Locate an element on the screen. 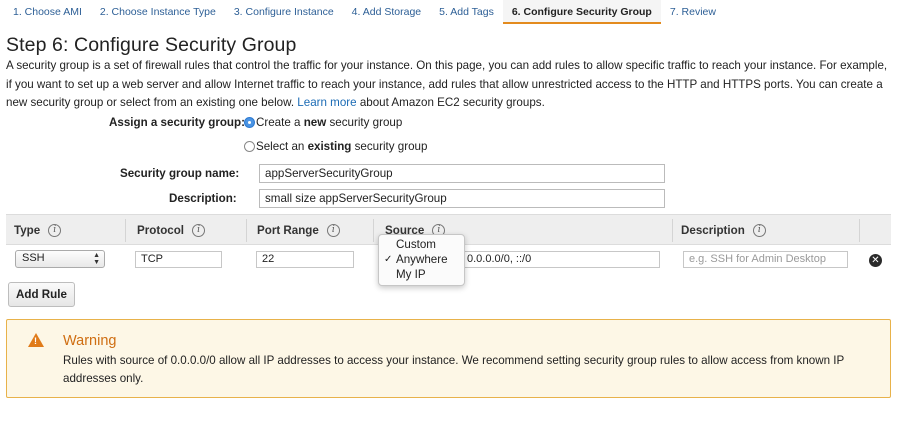 Image resolution: width=900 pixels, height=425 pixels. tab-choose-ami: 1. Choose AMI is located at coordinates (47, 12).